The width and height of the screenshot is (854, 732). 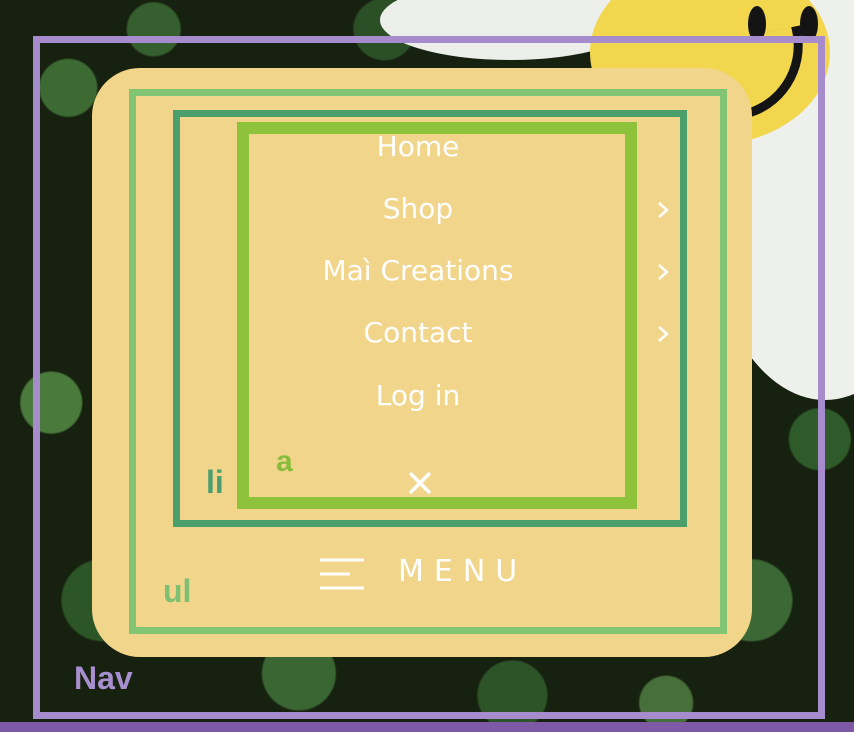 I want to click on ul-annotation: ul, so click(x=177, y=591).